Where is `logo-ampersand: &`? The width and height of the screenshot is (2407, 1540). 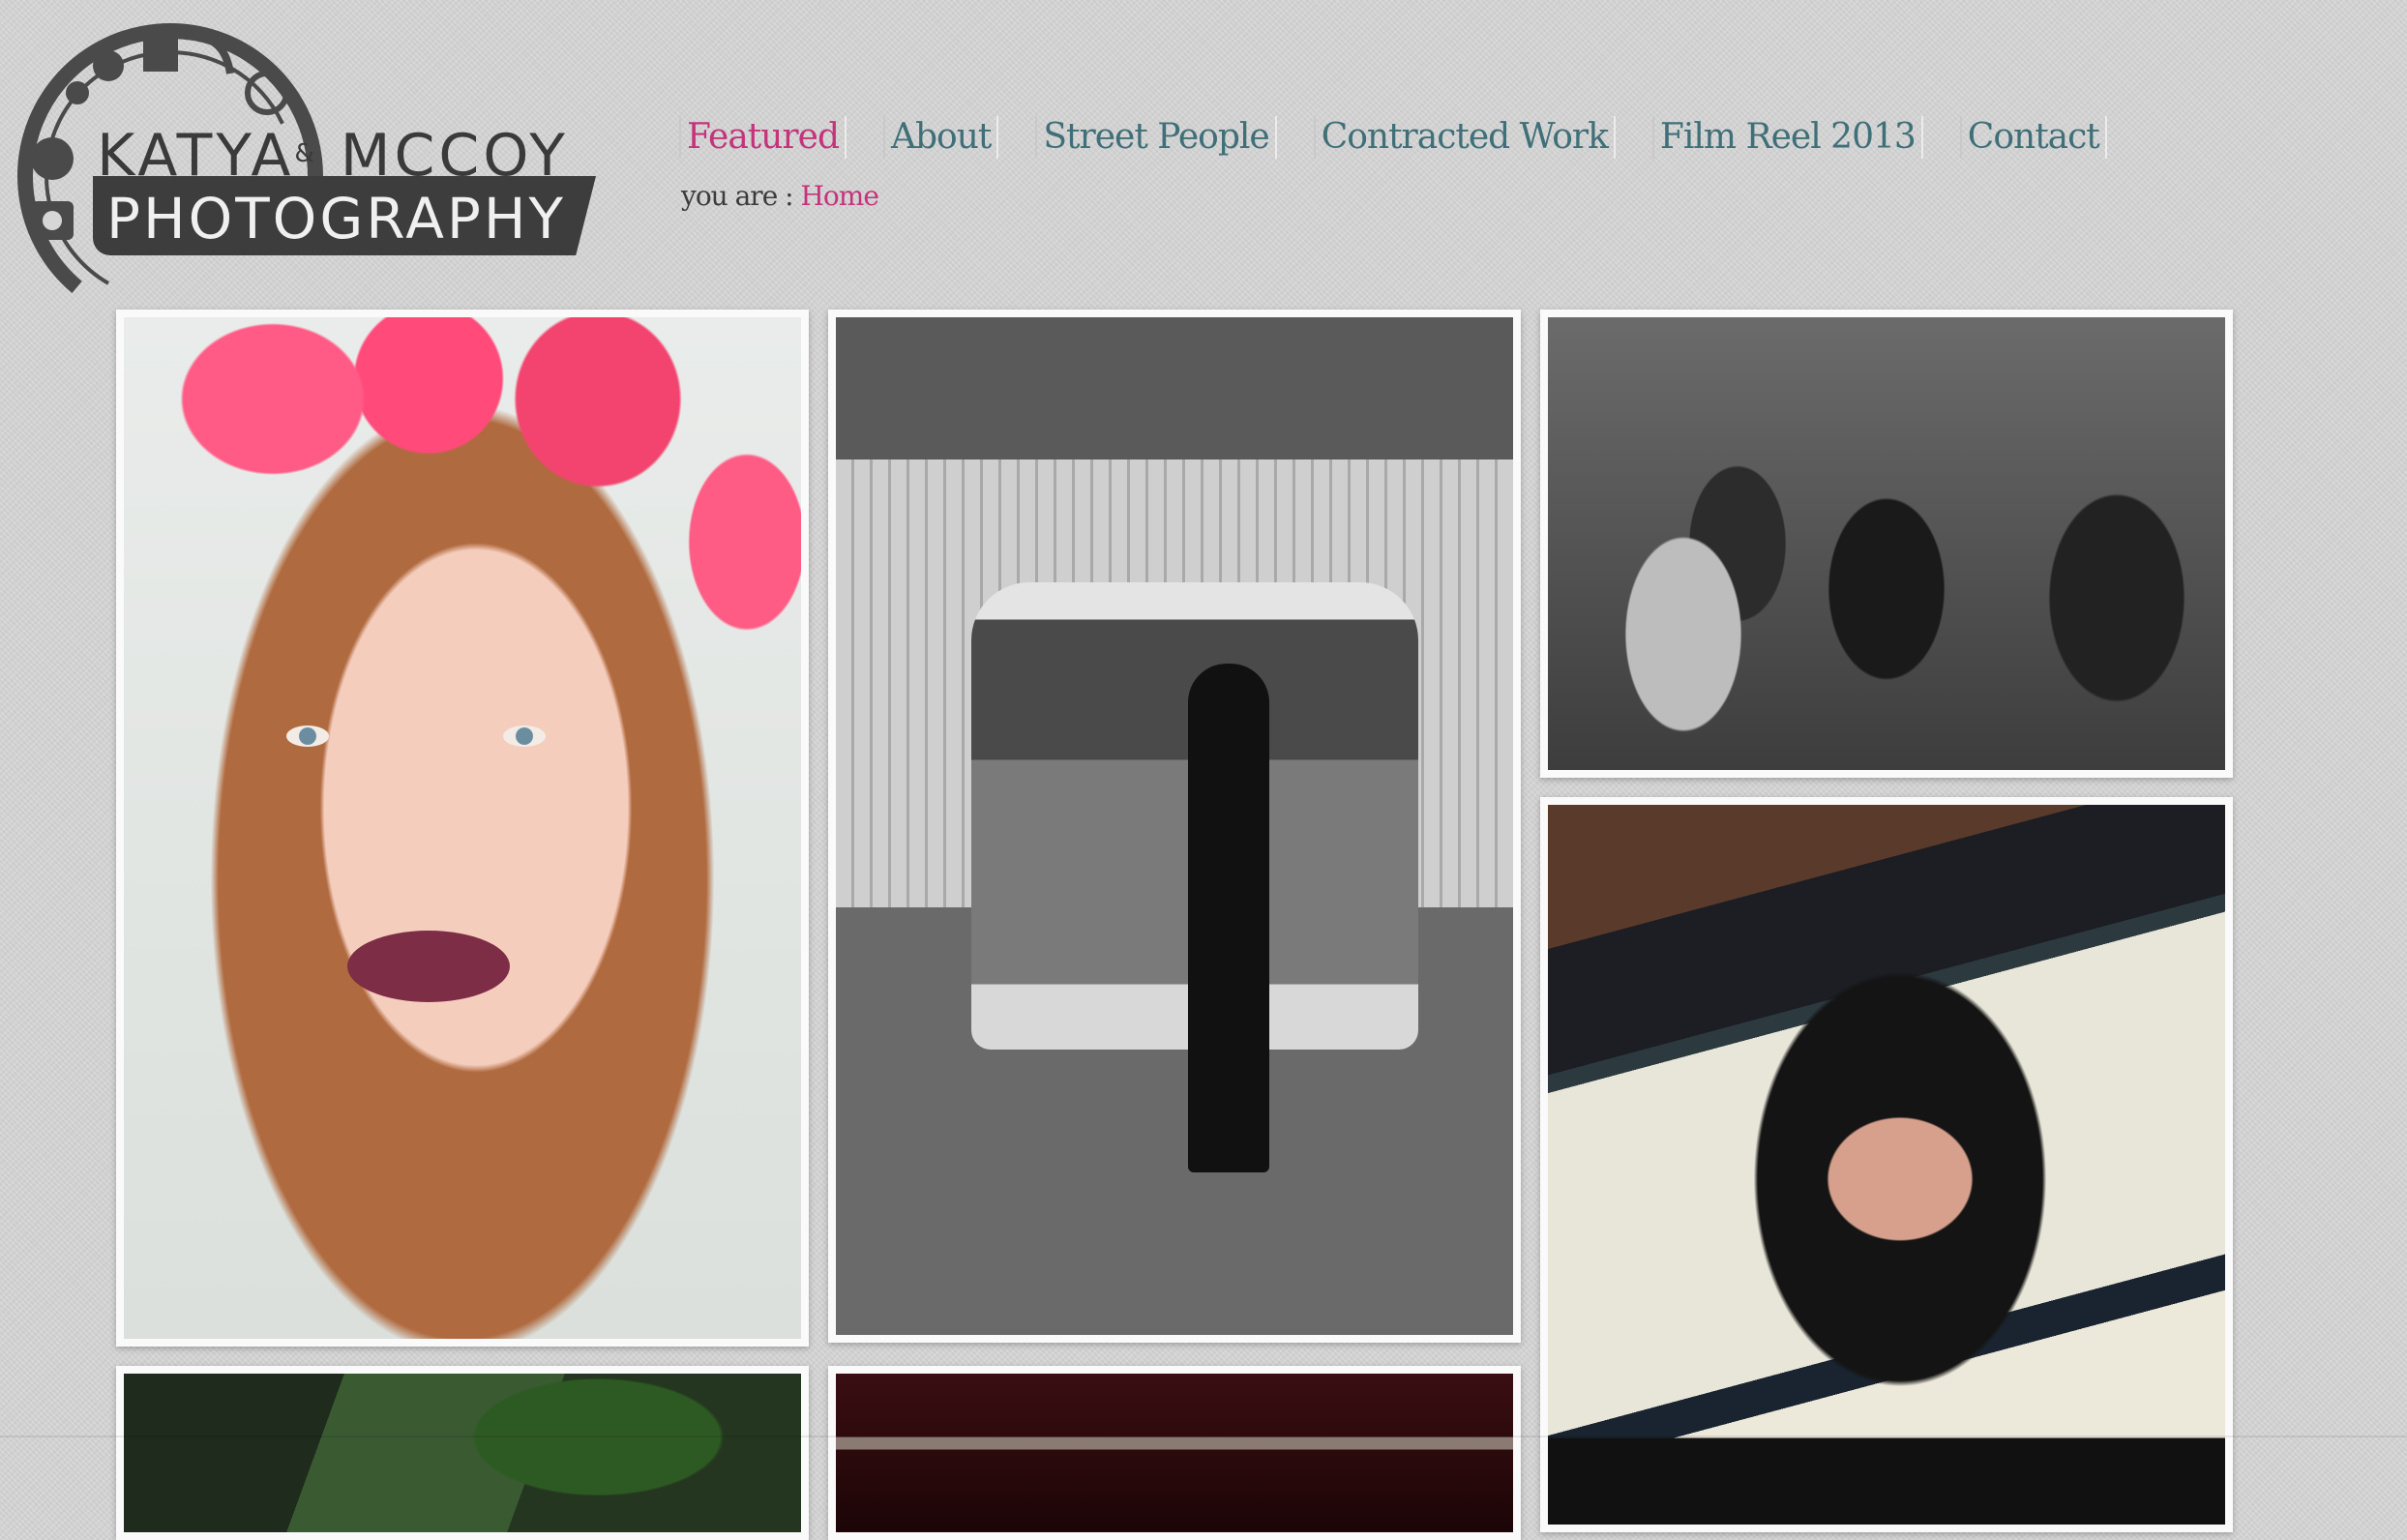
logo-ampersand: & is located at coordinates (306, 153).